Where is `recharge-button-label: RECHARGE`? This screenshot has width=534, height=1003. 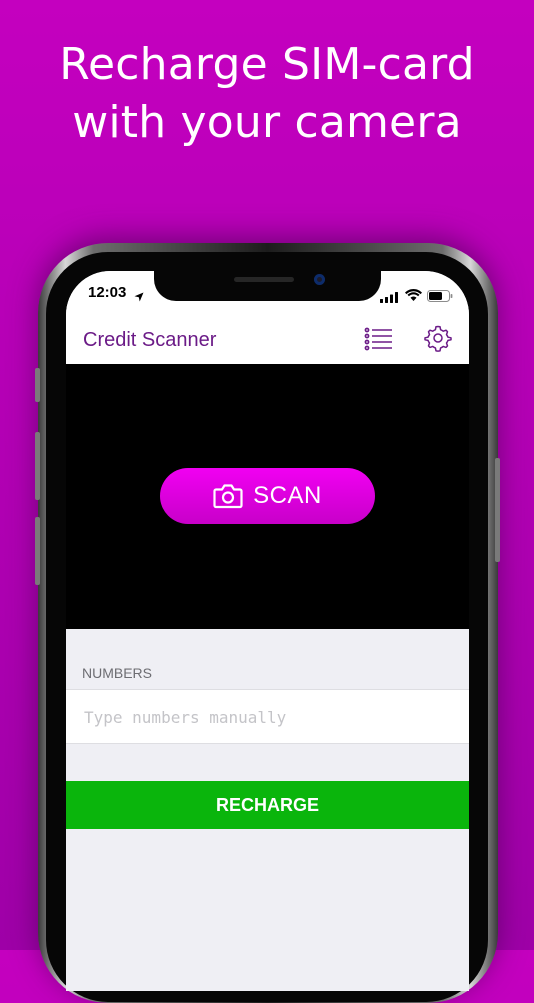 recharge-button-label: RECHARGE is located at coordinates (267, 804).